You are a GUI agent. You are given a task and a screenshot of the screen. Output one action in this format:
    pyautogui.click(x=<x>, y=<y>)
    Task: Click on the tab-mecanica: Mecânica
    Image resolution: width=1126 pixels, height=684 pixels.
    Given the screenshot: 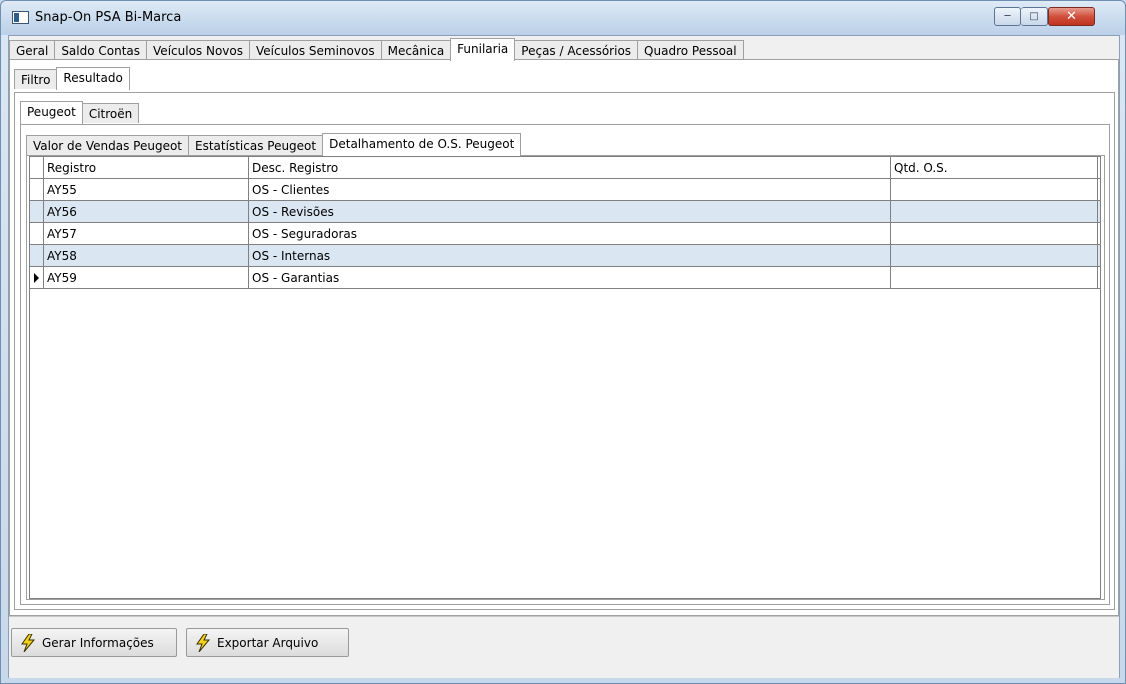 What is the action you would take?
    pyautogui.click(x=416, y=50)
    